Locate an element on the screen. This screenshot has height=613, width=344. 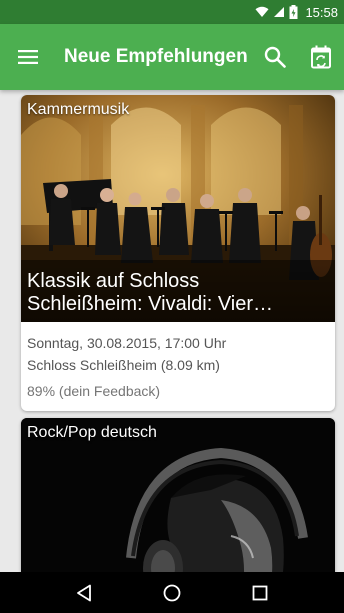
event-category: Kammermusik is located at coordinates (78, 109).